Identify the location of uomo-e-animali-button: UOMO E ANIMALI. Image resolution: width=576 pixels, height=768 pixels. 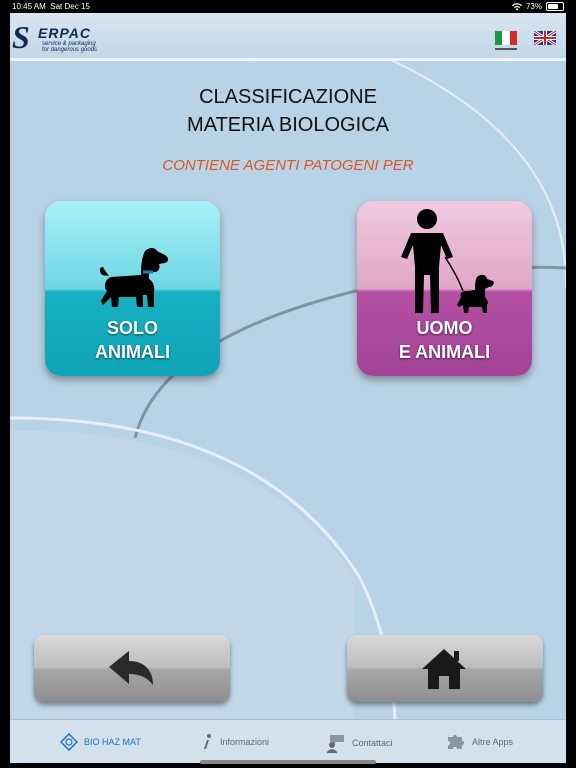
(444, 288).